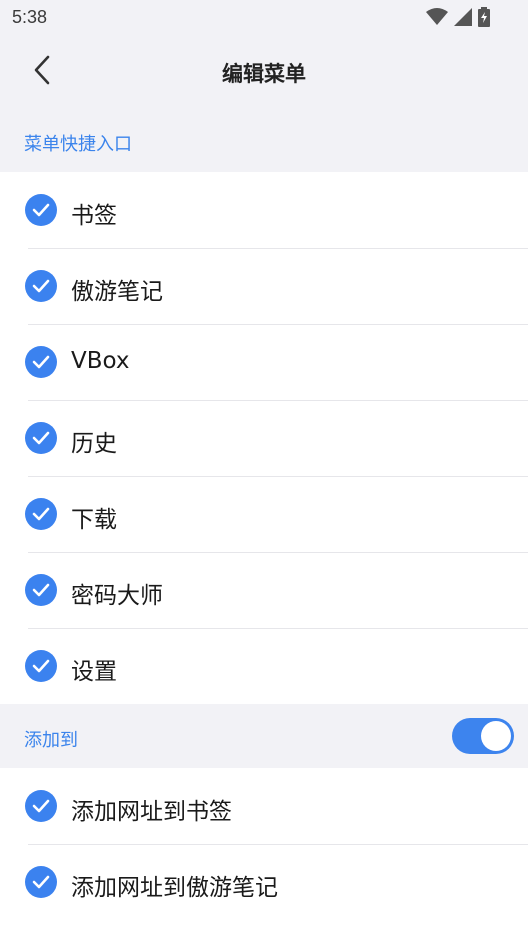 This screenshot has height=939, width=528. Describe the element at coordinates (151, 812) in the screenshot. I see `list-item-label: 添加网址到书签` at that location.